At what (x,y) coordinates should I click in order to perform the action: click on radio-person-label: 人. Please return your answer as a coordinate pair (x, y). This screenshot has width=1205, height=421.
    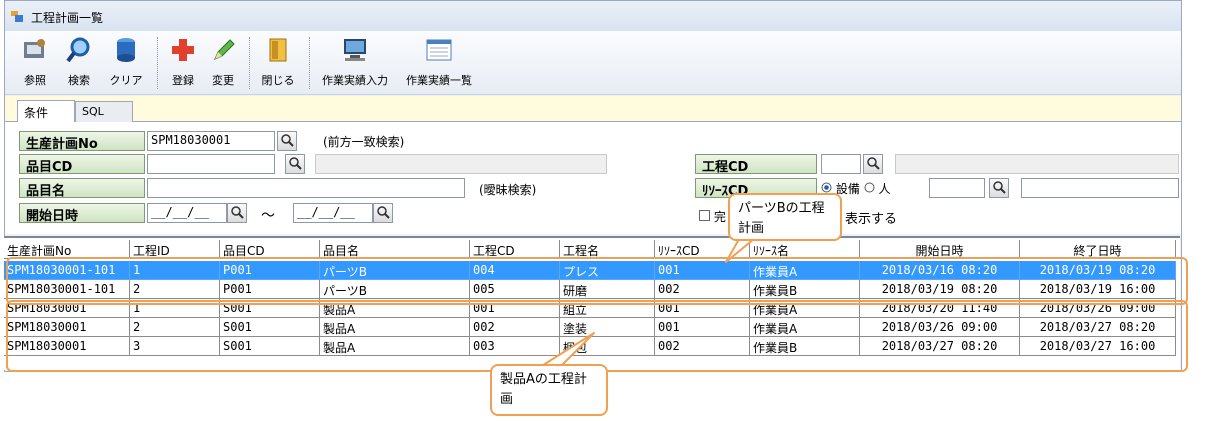
    Looking at the image, I should click on (884, 189).